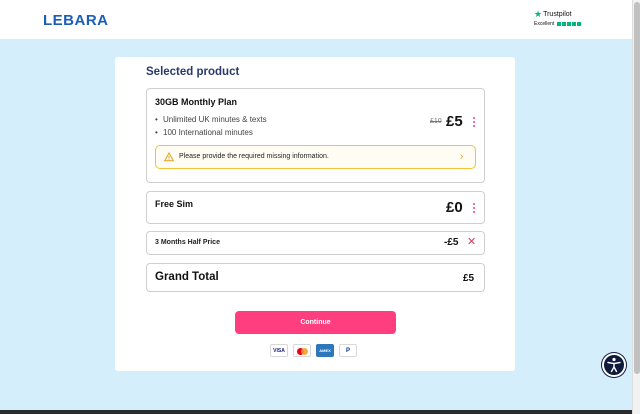  I want to click on discount-item: 3 Months Half Price -£5 ✕, so click(315, 243).